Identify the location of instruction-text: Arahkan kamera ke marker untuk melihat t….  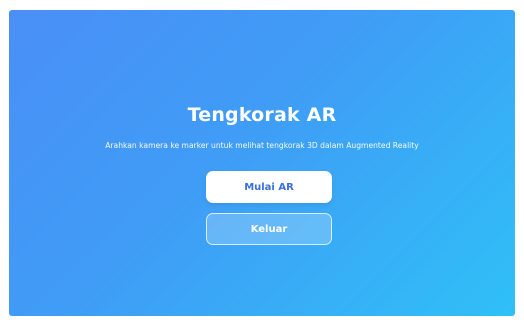
(262, 145).